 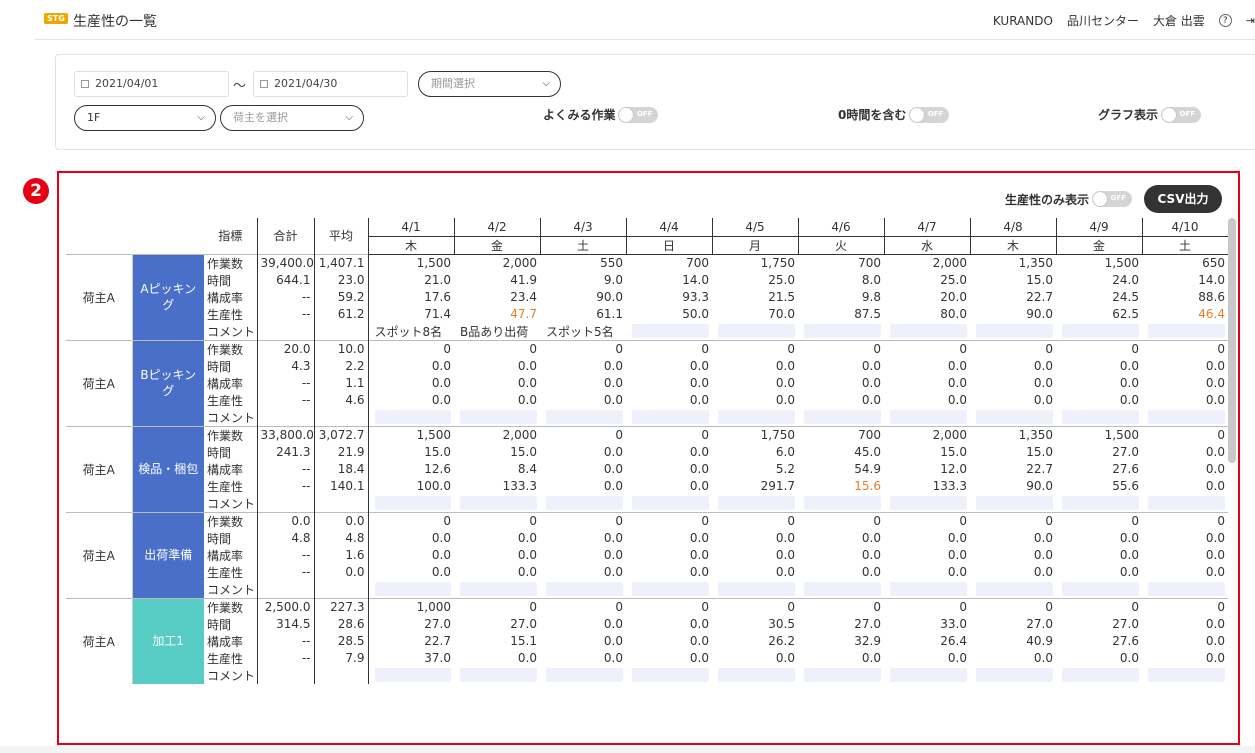 I want to click on logout-icon: ⇥, so click(x=1250, y=20).